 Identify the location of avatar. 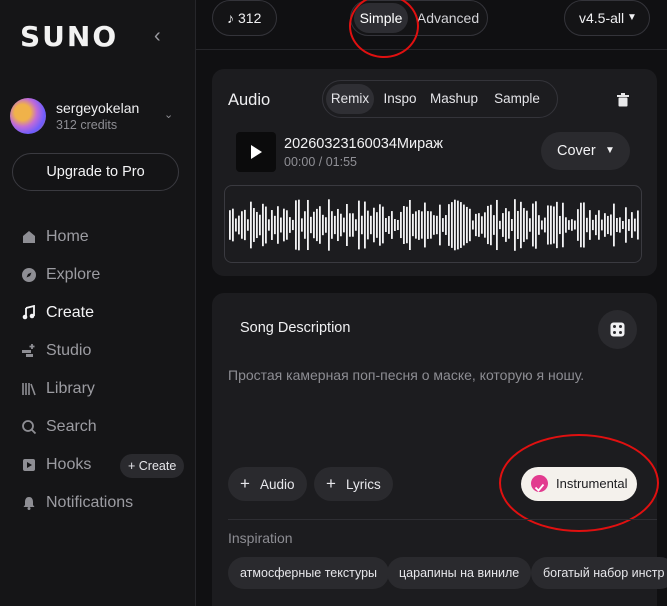
(28, 116).